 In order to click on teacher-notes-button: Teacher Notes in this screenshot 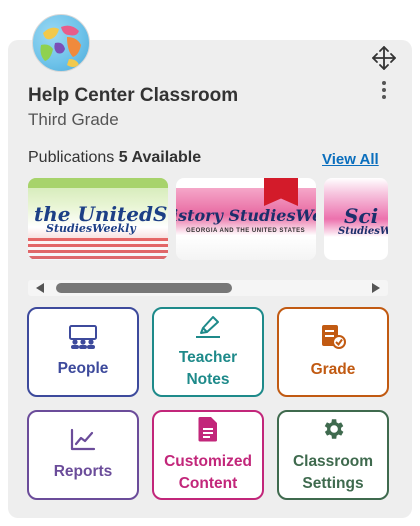, I will do `click(208, 352)`.